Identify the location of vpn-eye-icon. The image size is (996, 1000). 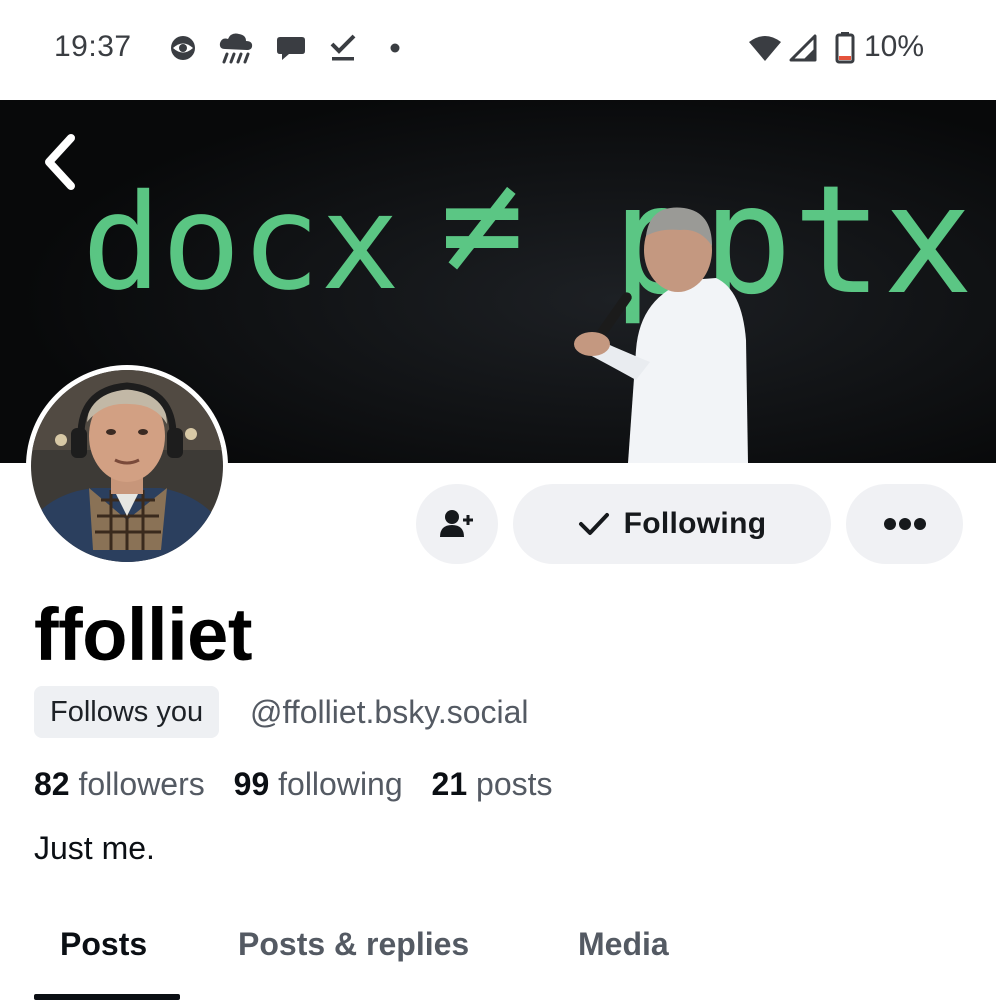
(183, 48).